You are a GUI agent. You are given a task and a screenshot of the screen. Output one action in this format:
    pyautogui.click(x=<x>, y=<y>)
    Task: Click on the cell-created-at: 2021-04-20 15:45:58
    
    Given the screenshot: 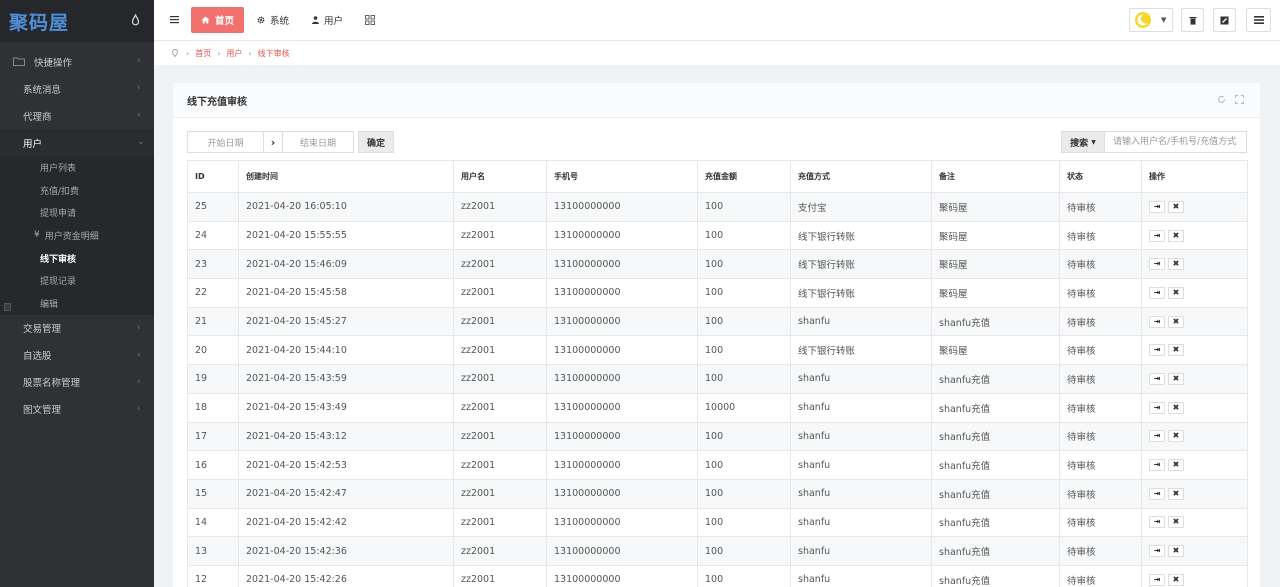 What is the action you would take?
    pyautogui.click(x=346, y=293)
    